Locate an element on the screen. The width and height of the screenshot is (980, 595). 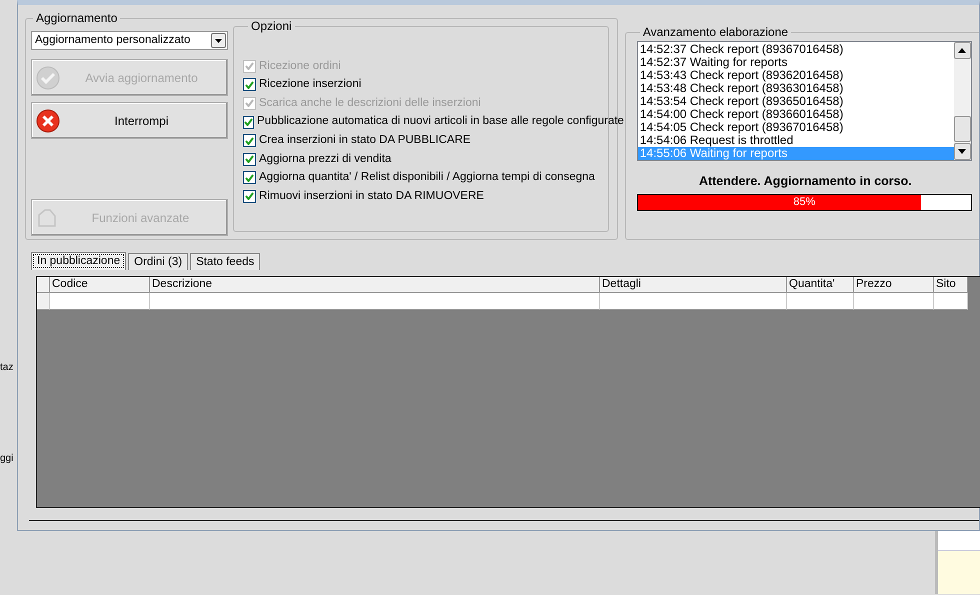
column-header: Descrizione is located at coordinates (375, 285).